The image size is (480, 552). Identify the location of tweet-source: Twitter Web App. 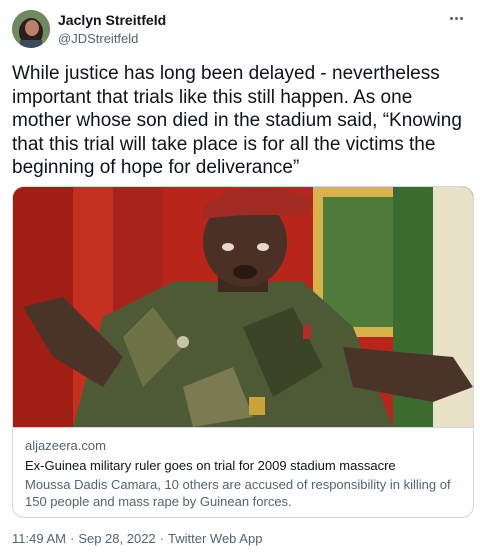
(215, 538).